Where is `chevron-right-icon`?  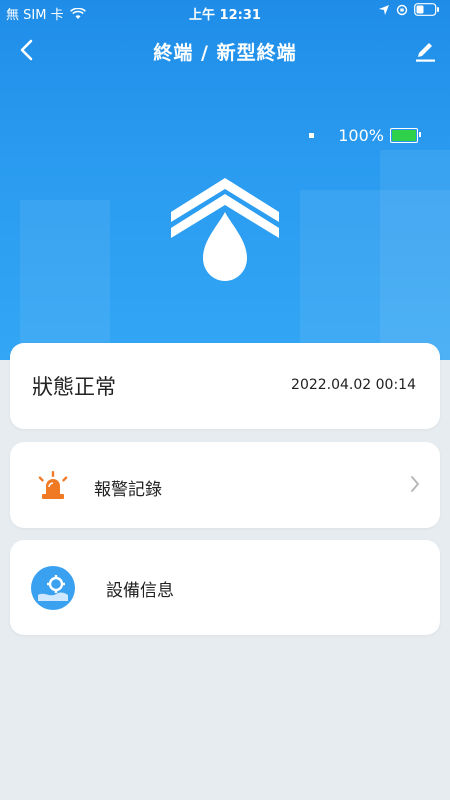 chevron-right-icon is located at coordinates (415, 484).